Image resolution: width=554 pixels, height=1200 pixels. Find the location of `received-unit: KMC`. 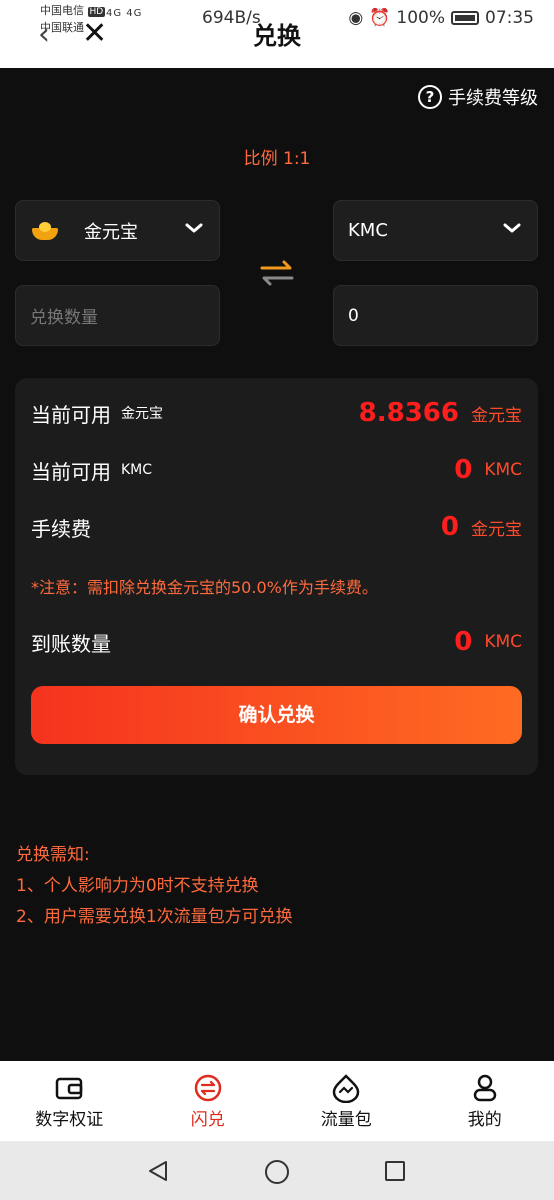

received-unit: KMC is located at coordinates (503, 642).